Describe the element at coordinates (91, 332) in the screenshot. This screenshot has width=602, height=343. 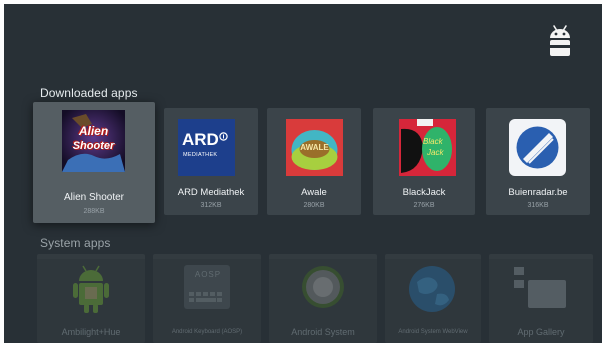
I see `app-name: Ambilight+Hue` at that location.